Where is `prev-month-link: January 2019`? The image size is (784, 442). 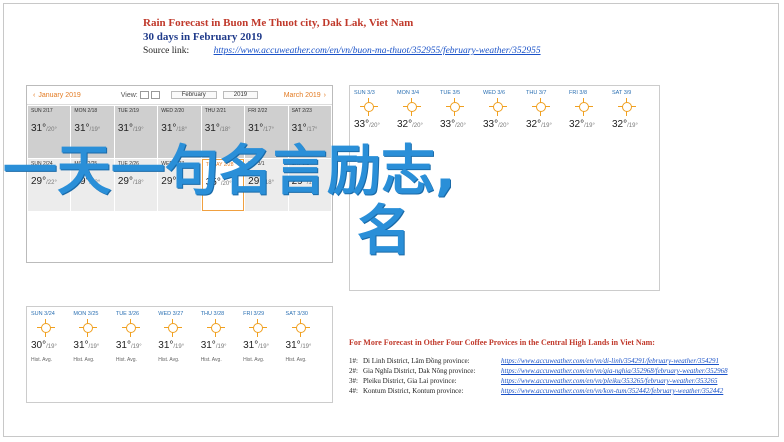
prev-month-link: January 2019 is located at coordinates (59, 95).